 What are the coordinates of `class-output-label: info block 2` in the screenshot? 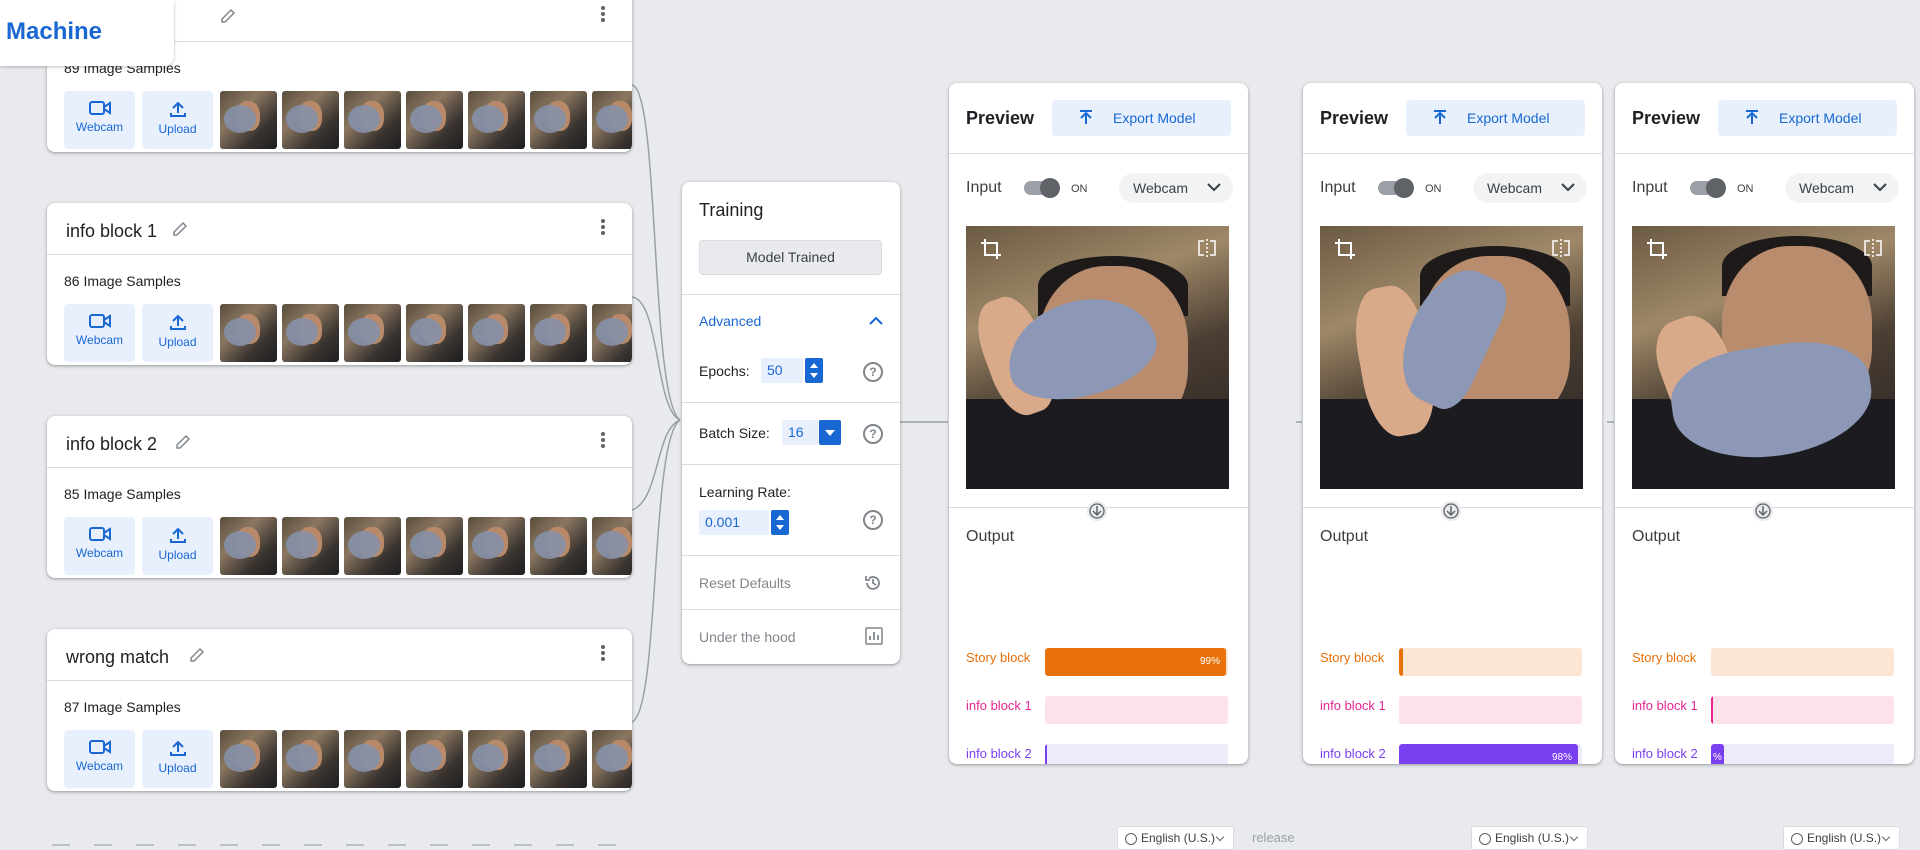 It's located at (1353, 753).